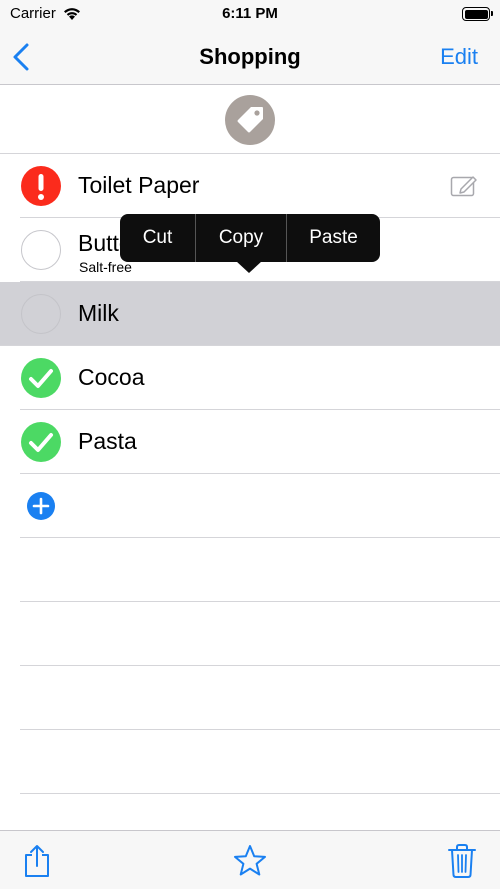 This screenshot has height=889, width=500. I want to click on item-name: Milk, so click(98, 313).